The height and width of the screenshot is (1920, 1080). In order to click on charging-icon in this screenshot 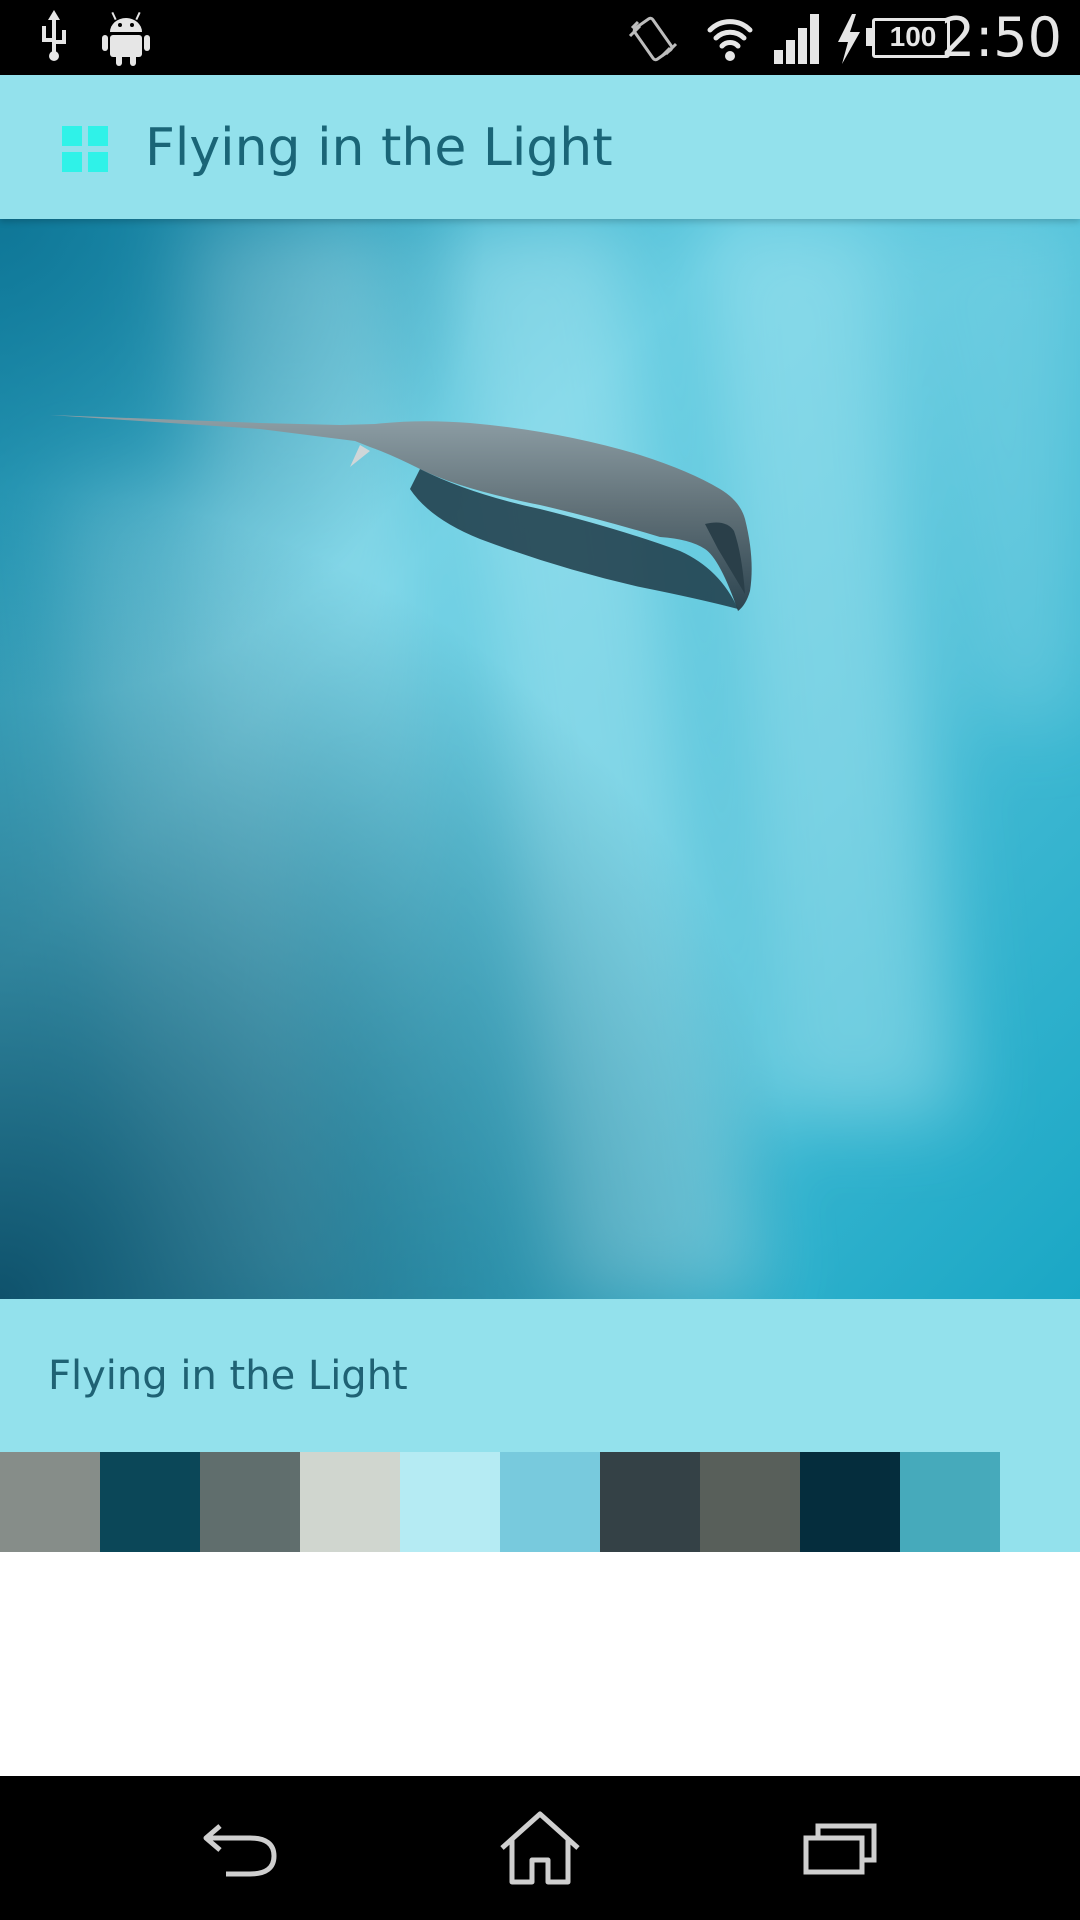, I will do `click(849, 39)`.